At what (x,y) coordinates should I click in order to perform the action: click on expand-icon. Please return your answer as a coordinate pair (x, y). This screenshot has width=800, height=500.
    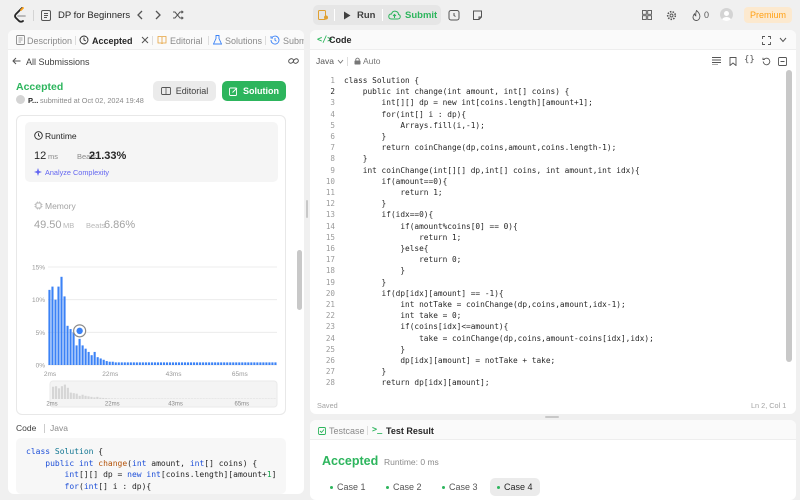
    Looking at the image, I should click on (766, 40).